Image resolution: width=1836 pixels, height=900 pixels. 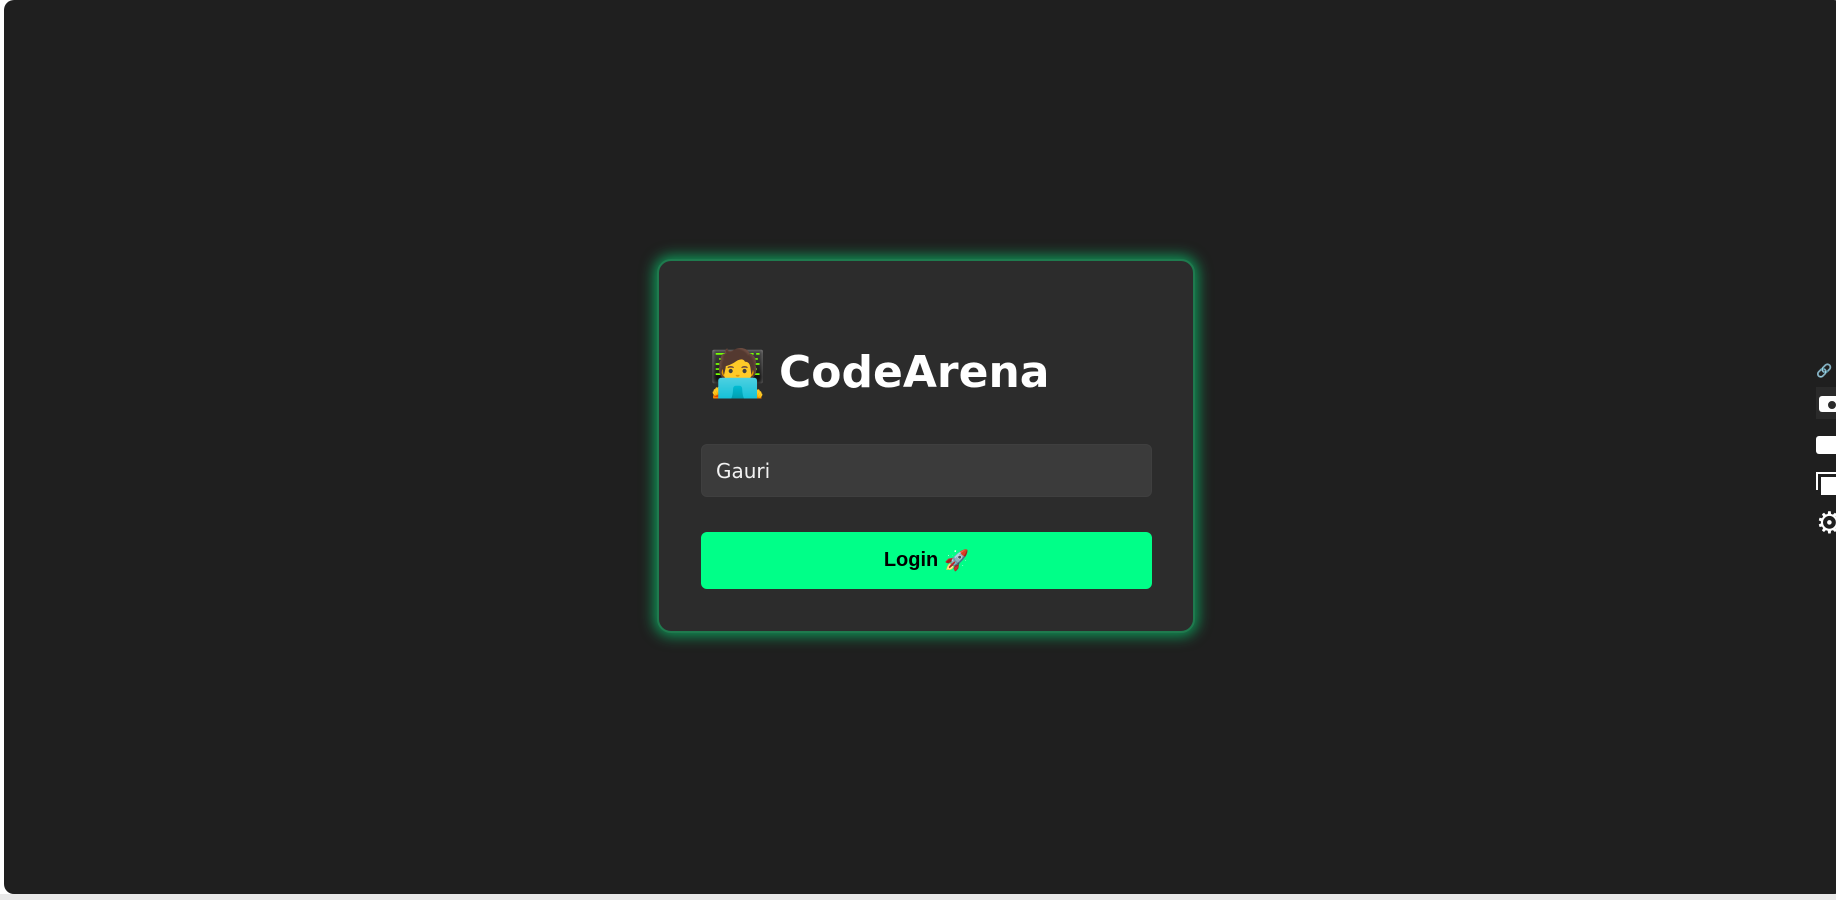 I want to click on side-toolbar: 🔗 ⚙, so click(x=1823, y=454).